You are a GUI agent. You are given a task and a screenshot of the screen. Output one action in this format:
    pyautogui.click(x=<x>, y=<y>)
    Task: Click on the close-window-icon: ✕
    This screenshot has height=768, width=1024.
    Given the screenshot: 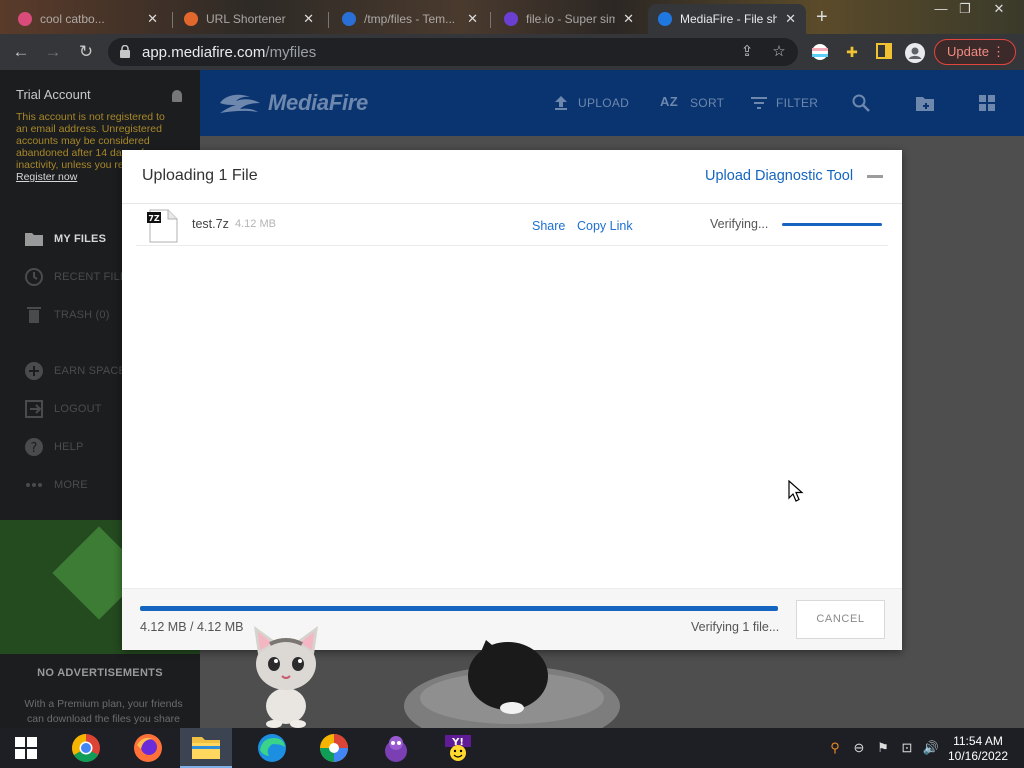 What is the action you would take?
    pyautogui.click(x=999, y=10)
    